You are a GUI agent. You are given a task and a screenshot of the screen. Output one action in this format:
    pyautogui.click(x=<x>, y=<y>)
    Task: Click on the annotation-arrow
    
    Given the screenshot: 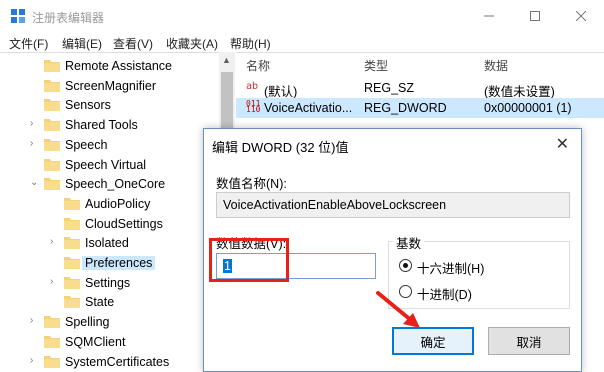 What is the action you would take?
    pyautogui.click(x=398, y=309)
    